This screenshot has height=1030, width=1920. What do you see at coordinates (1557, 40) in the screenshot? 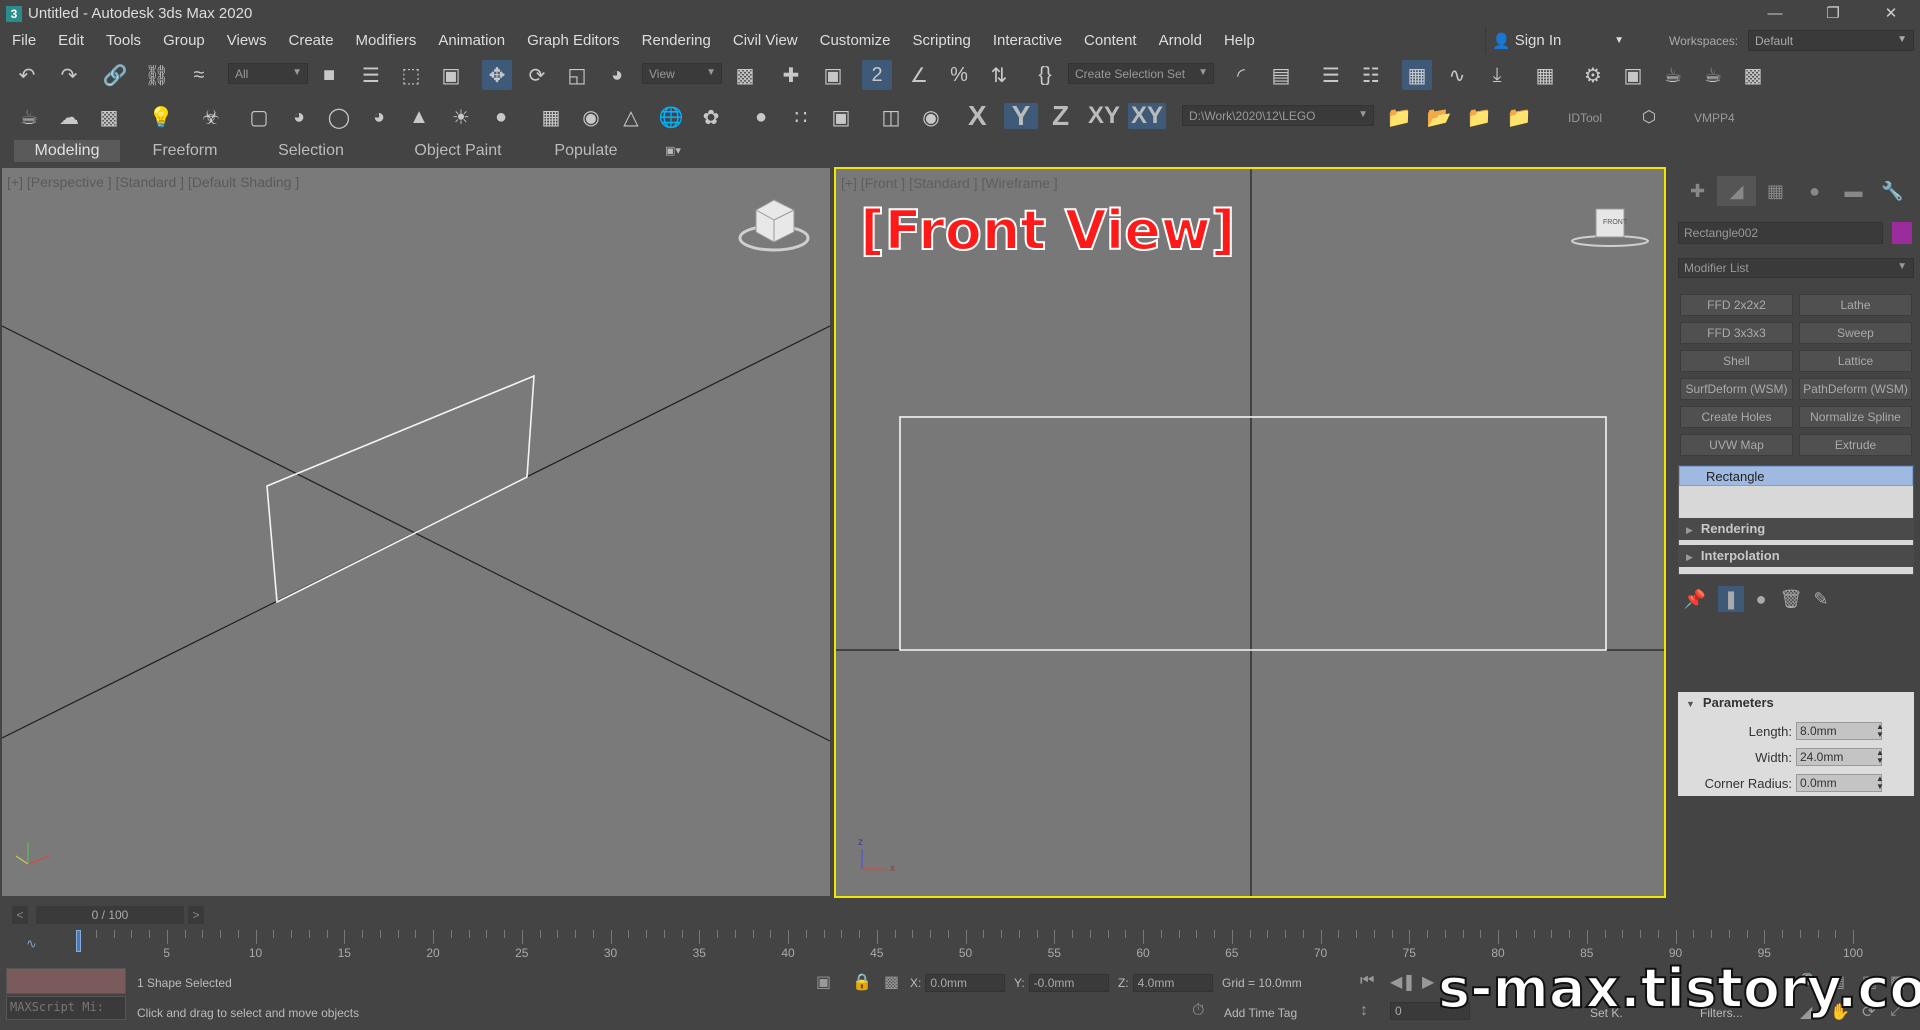
I see `sign-in-button: 👤 Sign In ▼` at bounding box center [1557, 40].